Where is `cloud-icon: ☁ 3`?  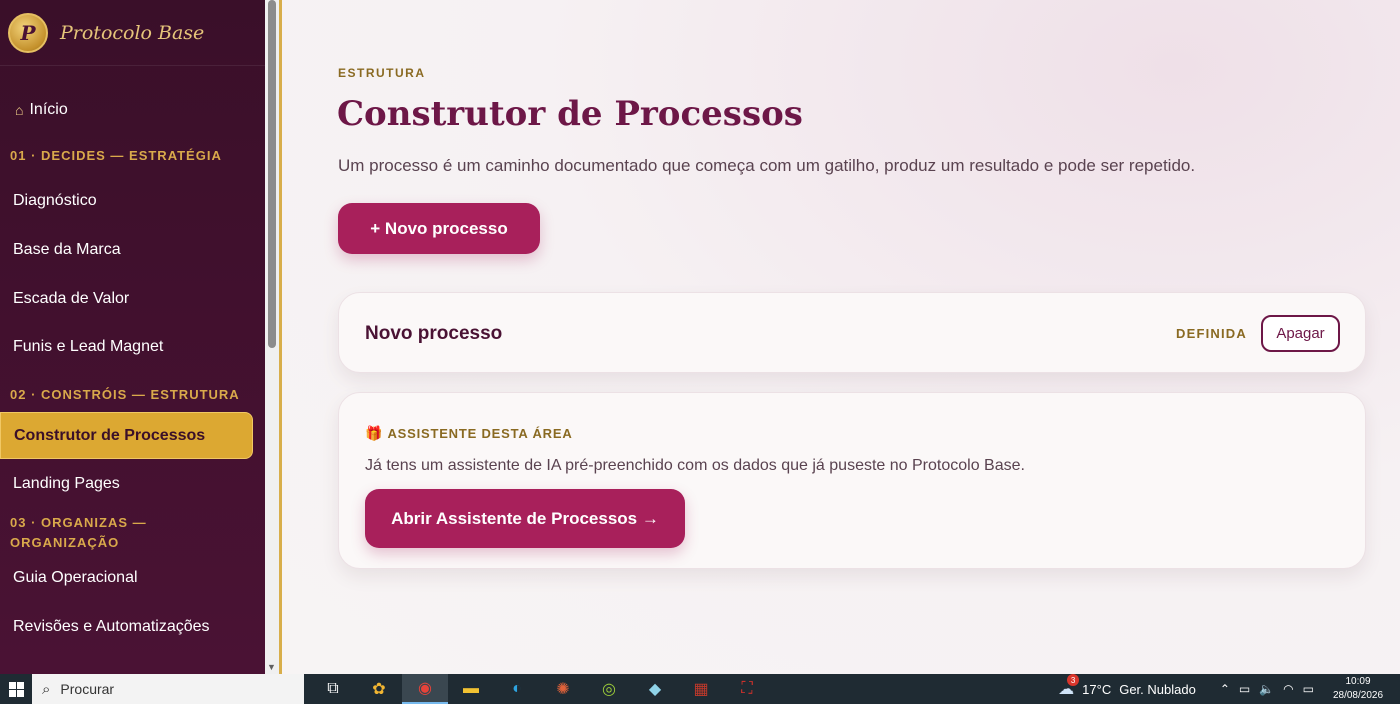
cloud-icon: ☁ 3 is located at coordinates (1069, 686).